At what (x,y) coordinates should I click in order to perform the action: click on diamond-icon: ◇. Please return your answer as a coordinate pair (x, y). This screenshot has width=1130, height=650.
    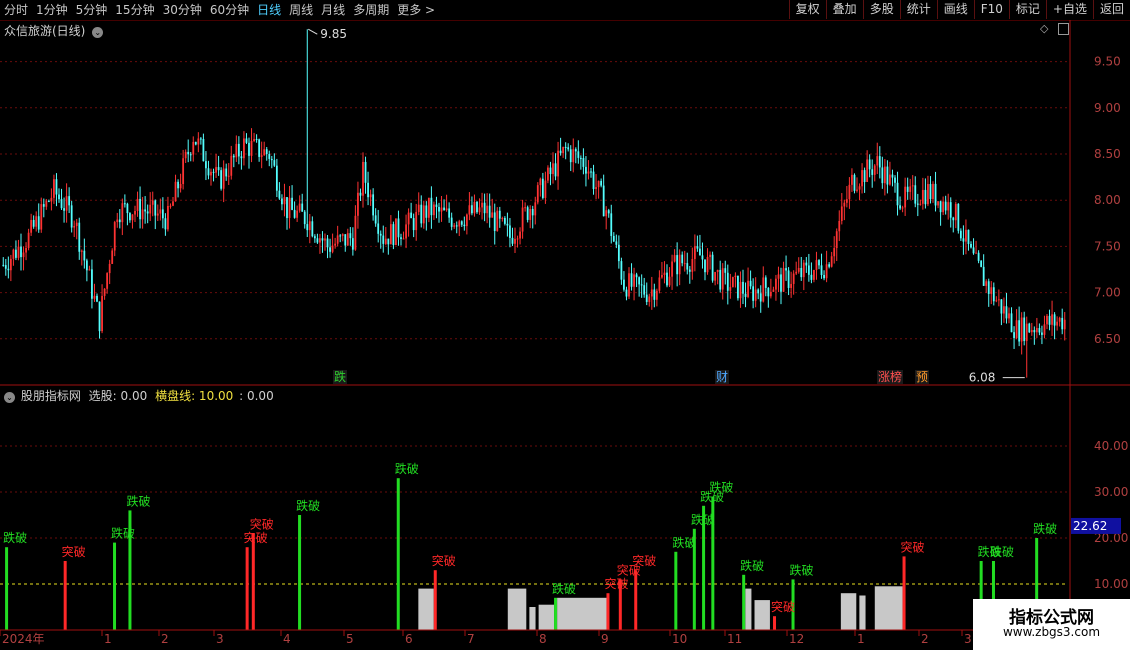
    Looking at the image, I should click on (1044, 28).